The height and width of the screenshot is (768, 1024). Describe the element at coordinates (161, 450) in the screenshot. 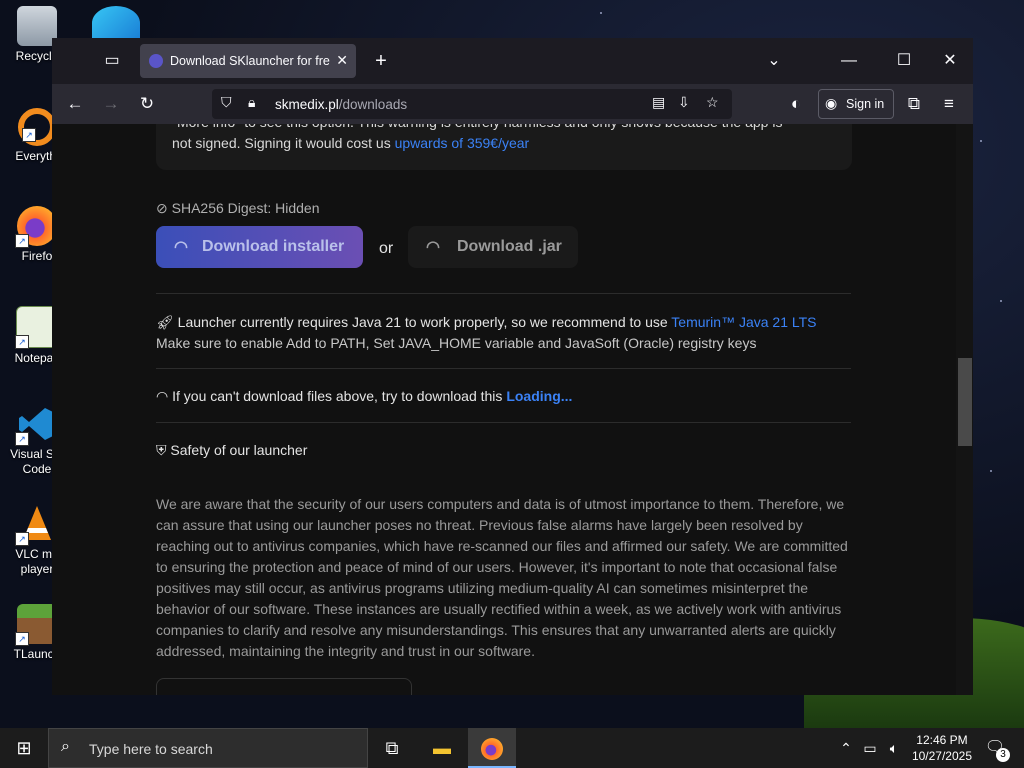

I see `shield-icon: ⛨` at that location.